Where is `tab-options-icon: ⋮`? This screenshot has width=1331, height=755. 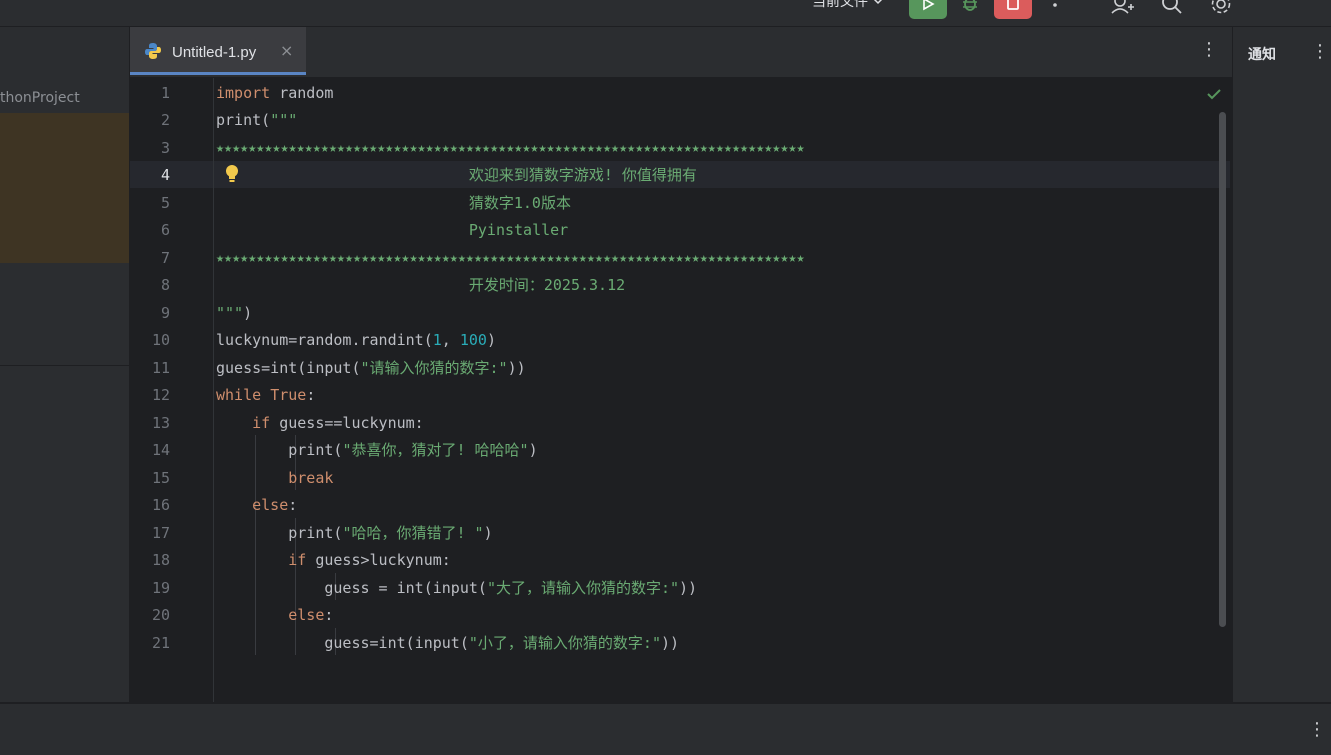 tab-options-icon: ⋮ is located at coordinates (1209, 49).